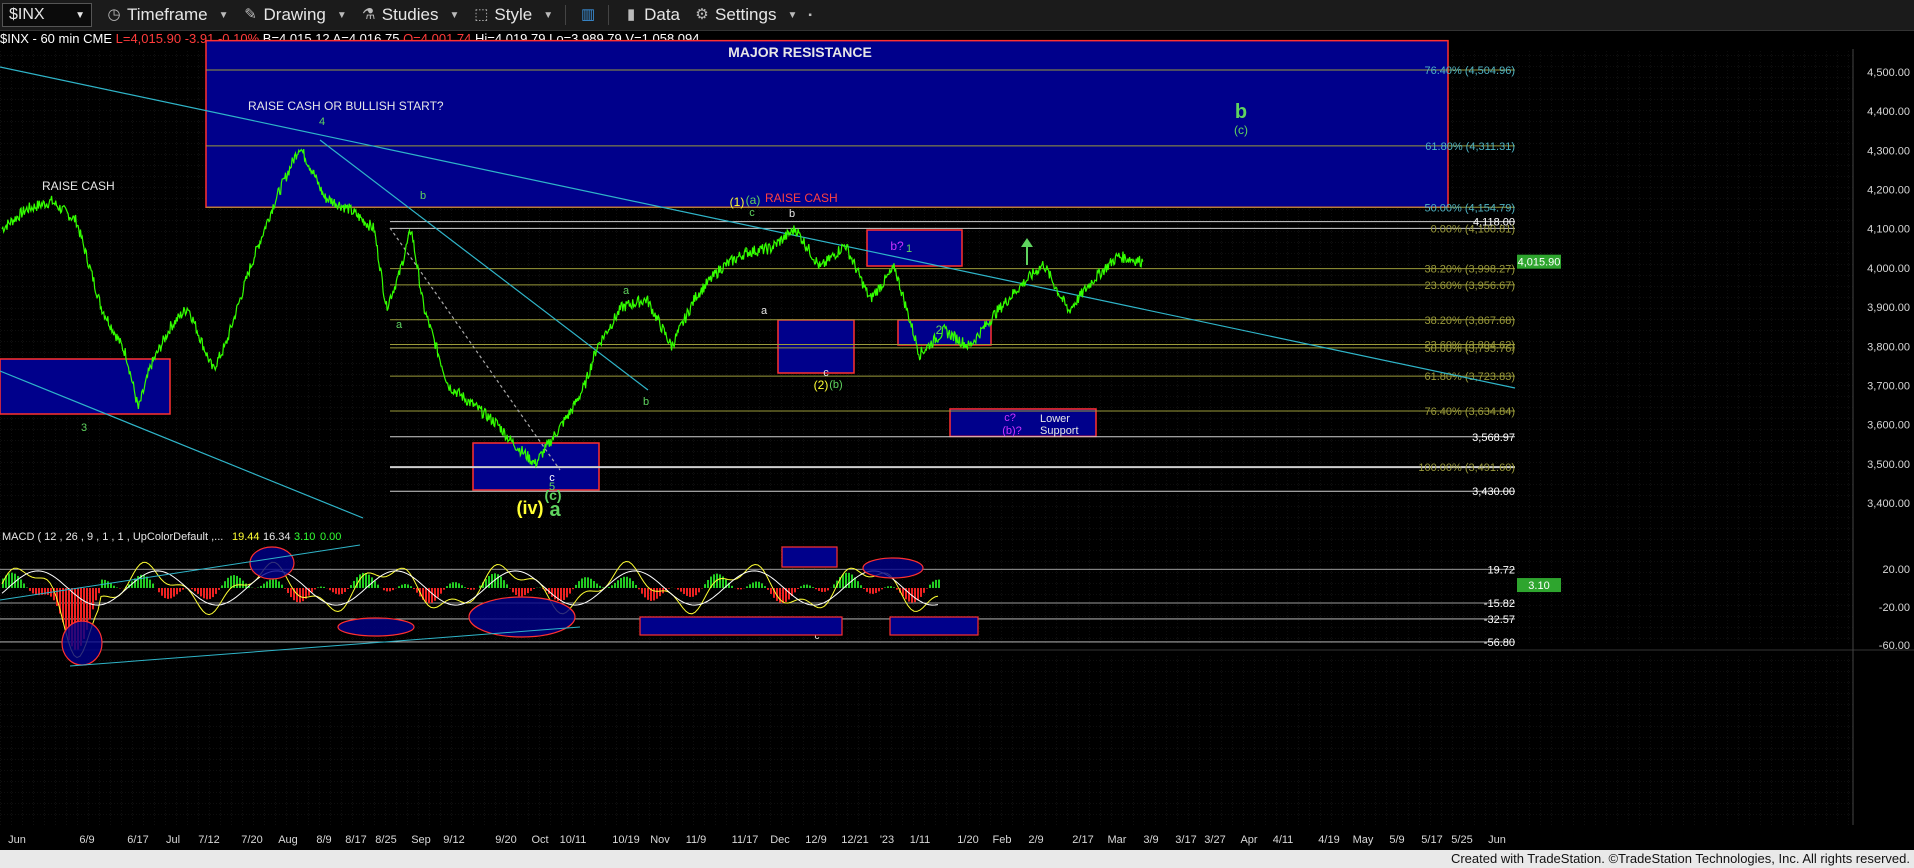  I want to click on x-tick-label: 9/12, so click(453, 840).